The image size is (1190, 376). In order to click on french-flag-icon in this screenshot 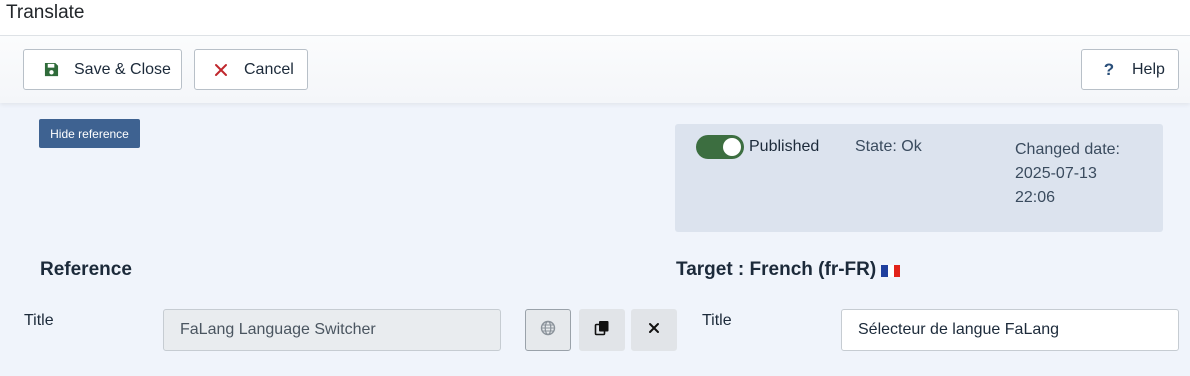, I will do `click(891, 271)`.